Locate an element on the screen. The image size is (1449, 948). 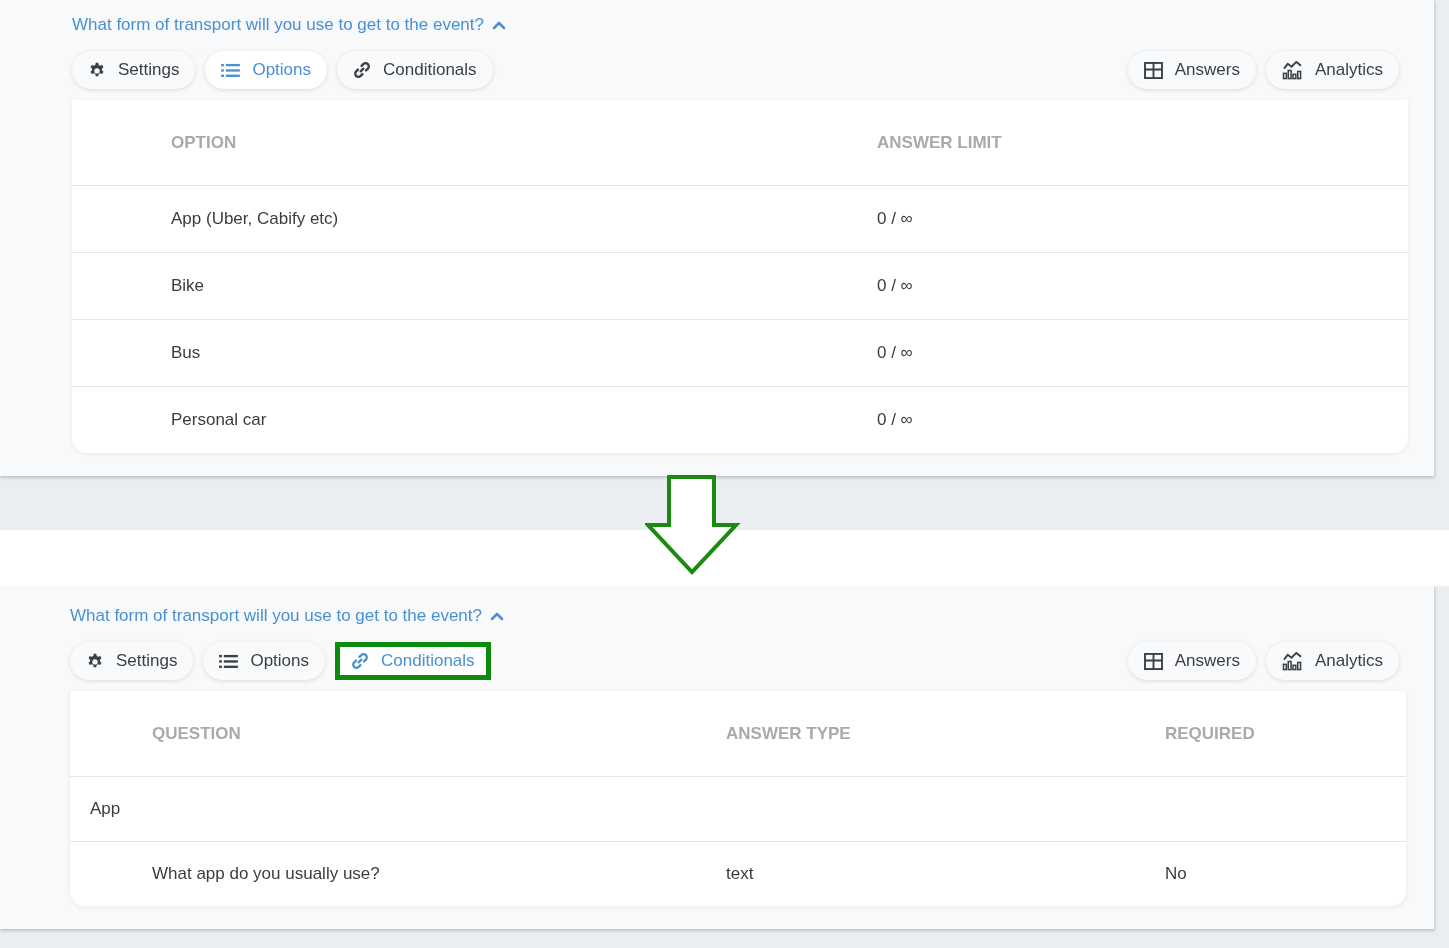
table-cell-text: Personal car is located at coordinates (219, 420).